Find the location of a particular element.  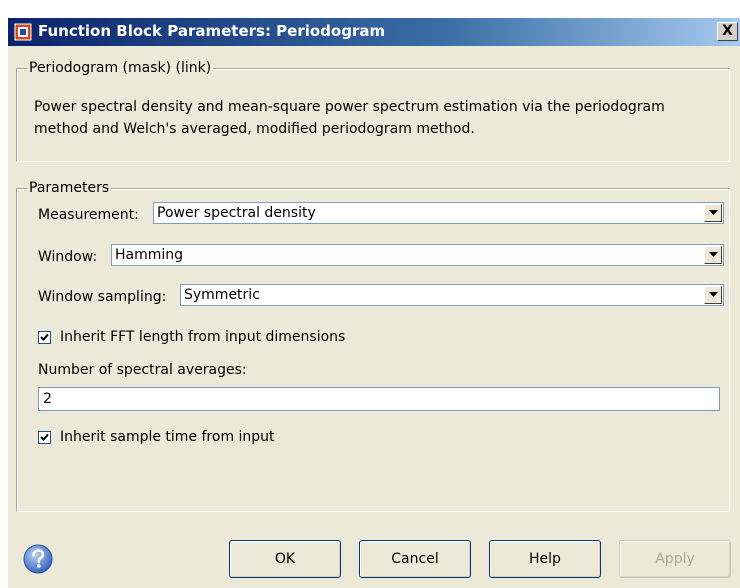

parameters-group-legend: Parameters is located at coordinates (69, 188).